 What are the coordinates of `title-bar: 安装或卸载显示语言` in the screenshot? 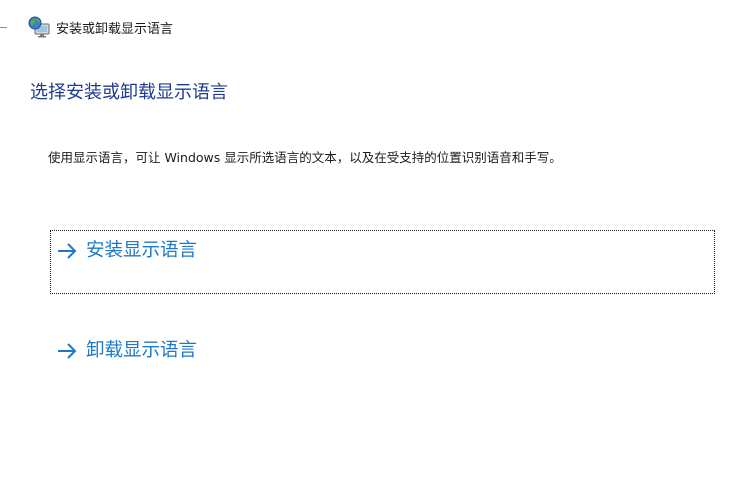 It's located at (100, 27).